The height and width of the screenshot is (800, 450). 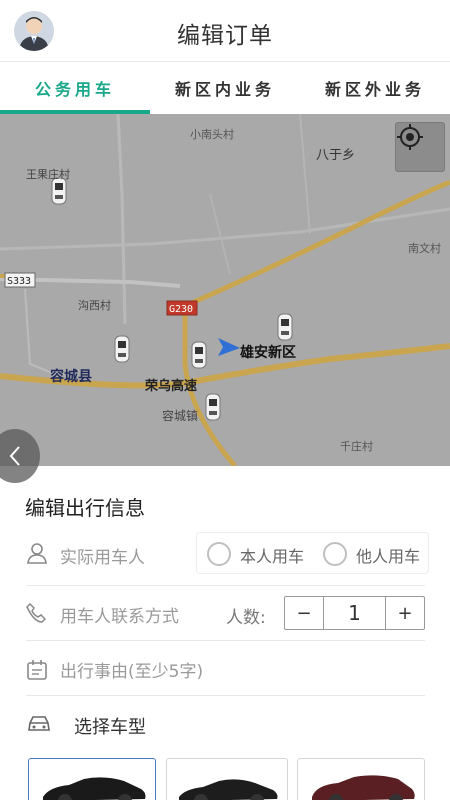 I want to click on map-label: 南文村, so click(x=424, y=248).